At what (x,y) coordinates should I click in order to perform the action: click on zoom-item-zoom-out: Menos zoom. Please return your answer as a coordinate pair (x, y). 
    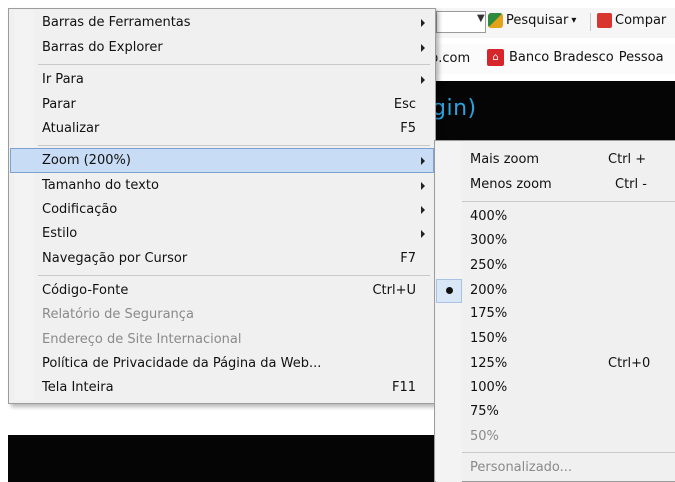
    Looking at the image, I should click on (511, 185).